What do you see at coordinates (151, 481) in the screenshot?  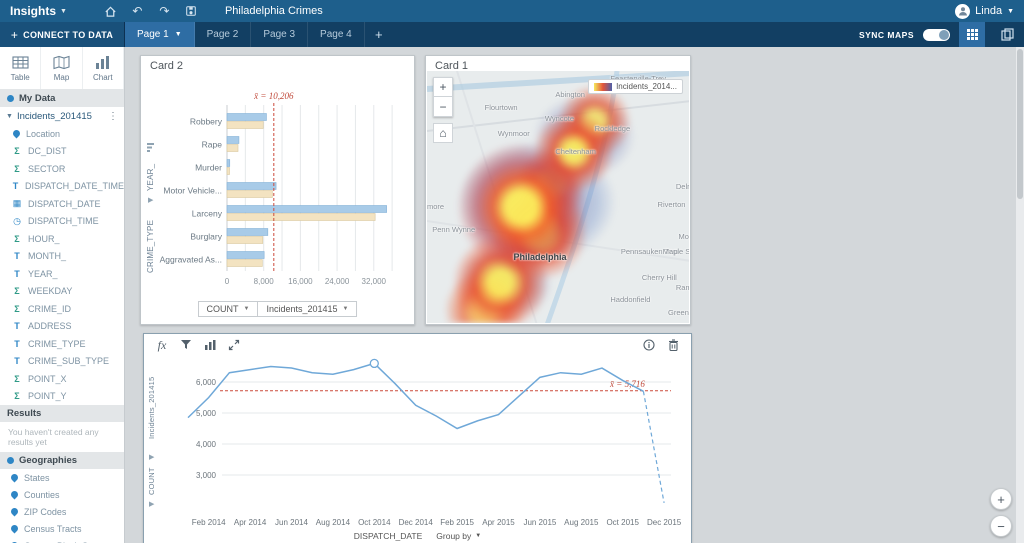 I see `line-y-axis-label: COUNT` at bounding box center [151, 481].